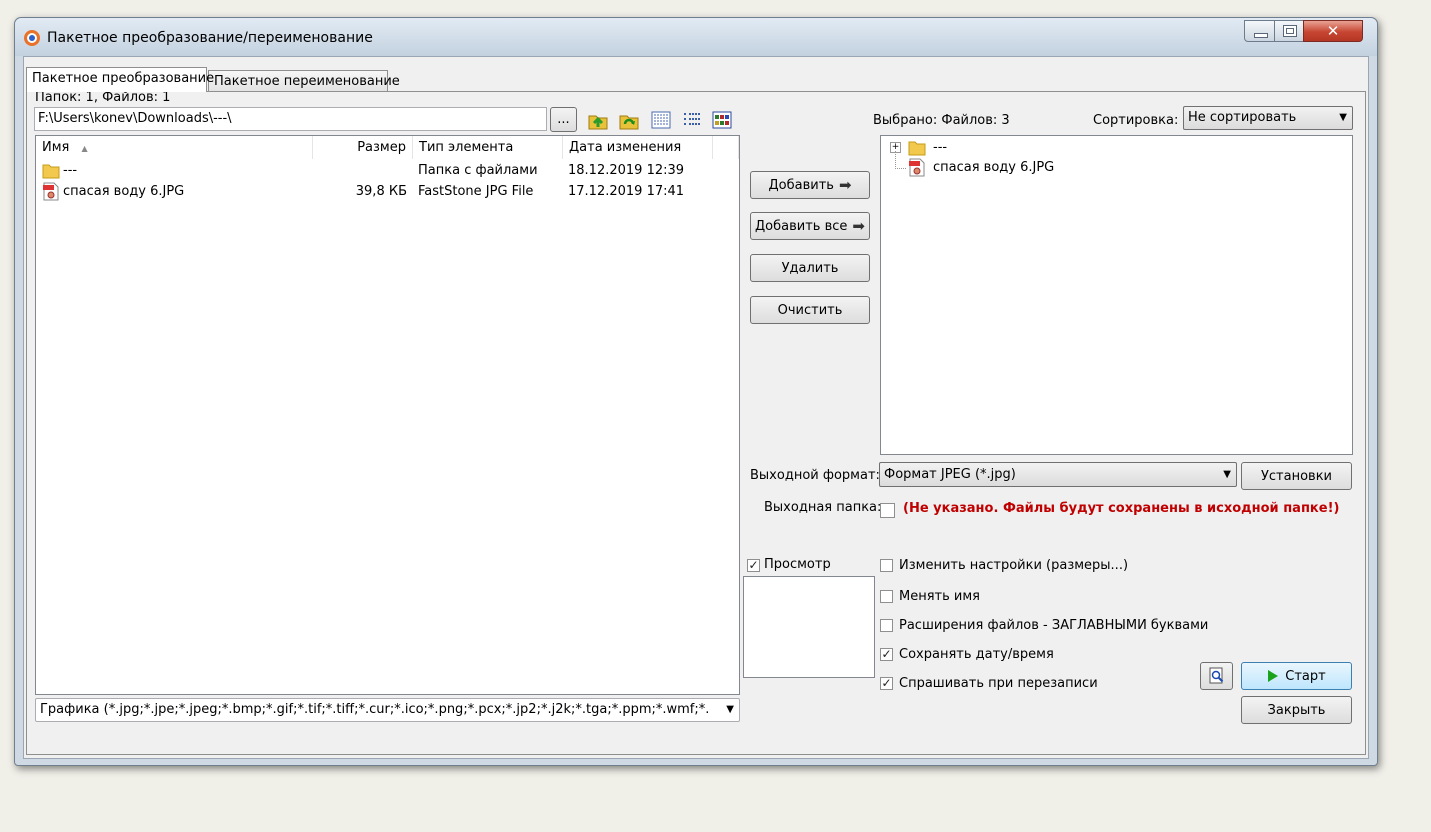  I want to click on thumbnail-view-icon, so click(722, 120).